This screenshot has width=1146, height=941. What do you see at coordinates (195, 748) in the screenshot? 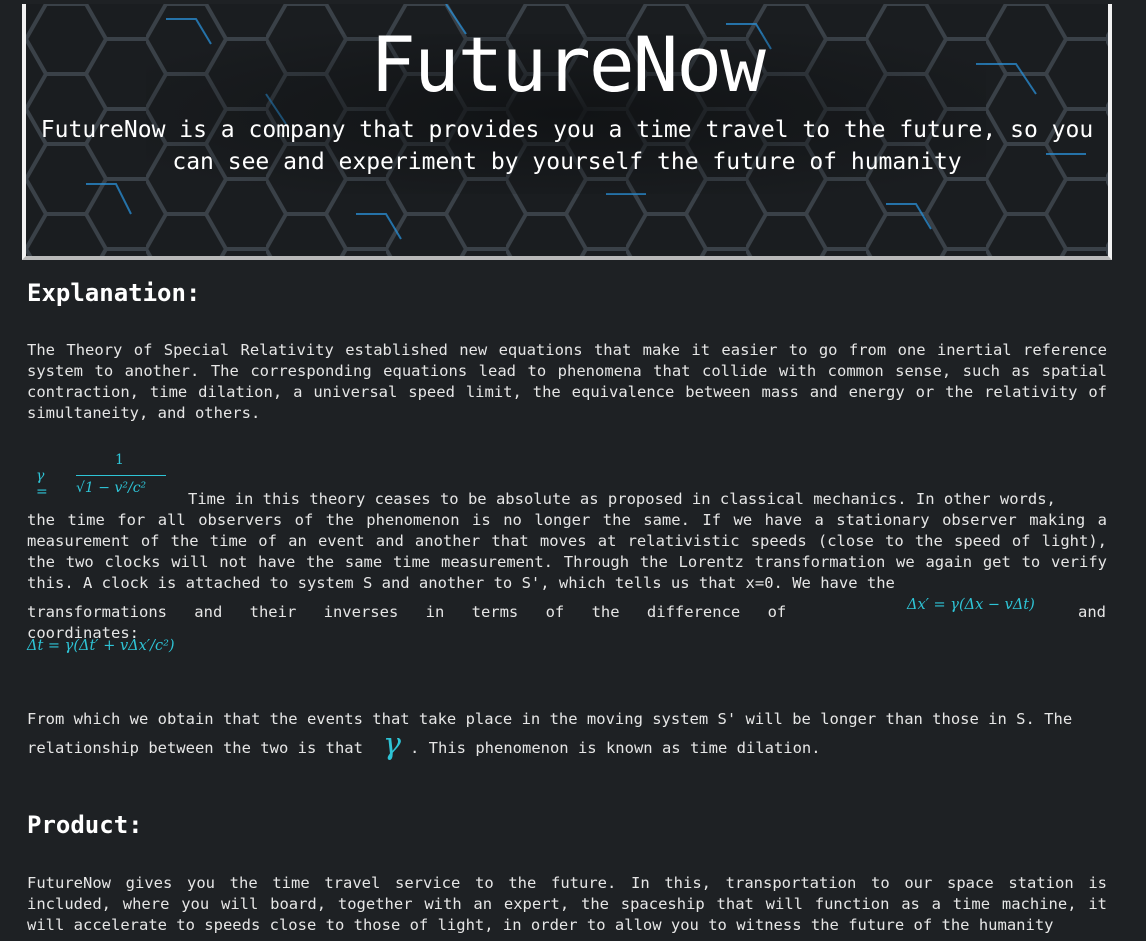
I see `conclusion-line-2: relationship between the two is that` at bounding box center [195, 748].